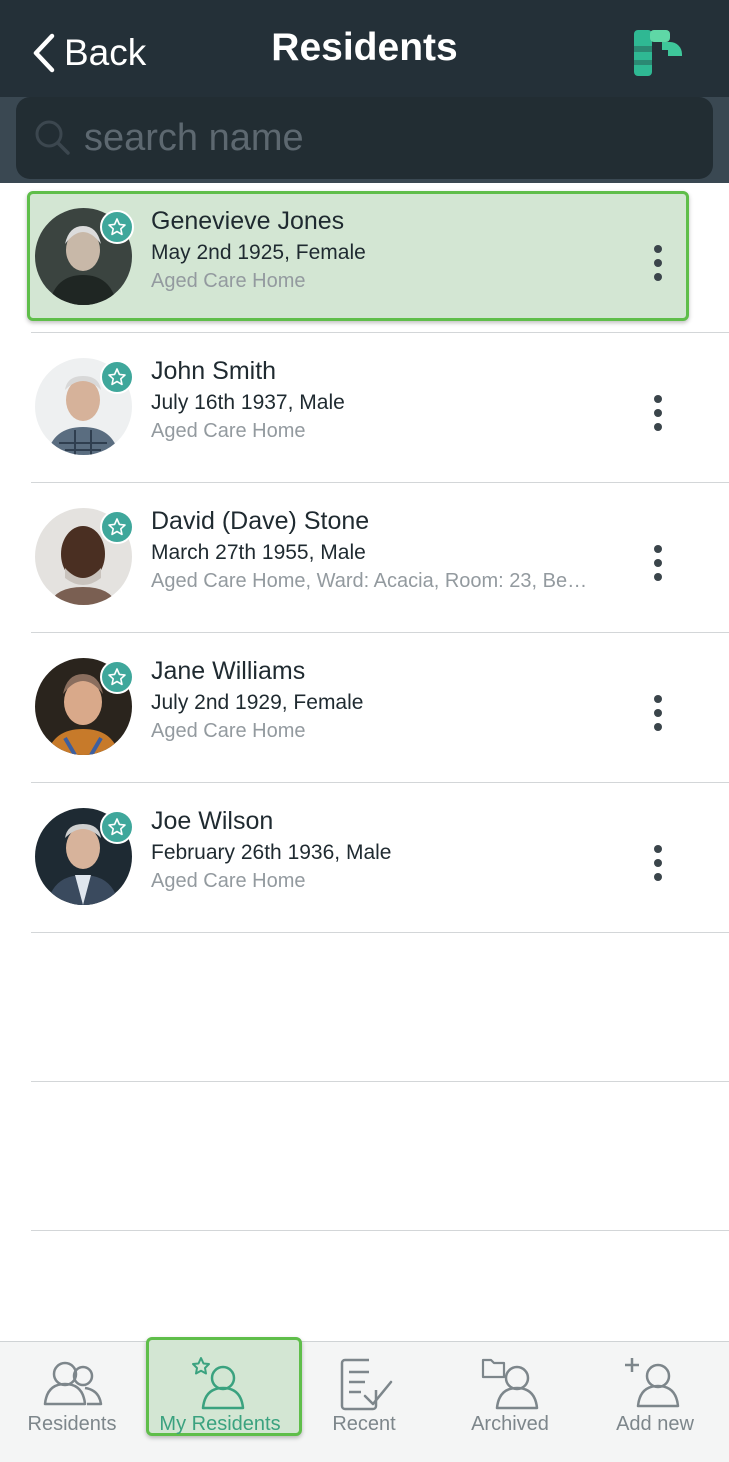  What do you see at coordinates (218, 1383) in the screenshot?
I see `my-residents-icon` at bounding box center [218, 1383].